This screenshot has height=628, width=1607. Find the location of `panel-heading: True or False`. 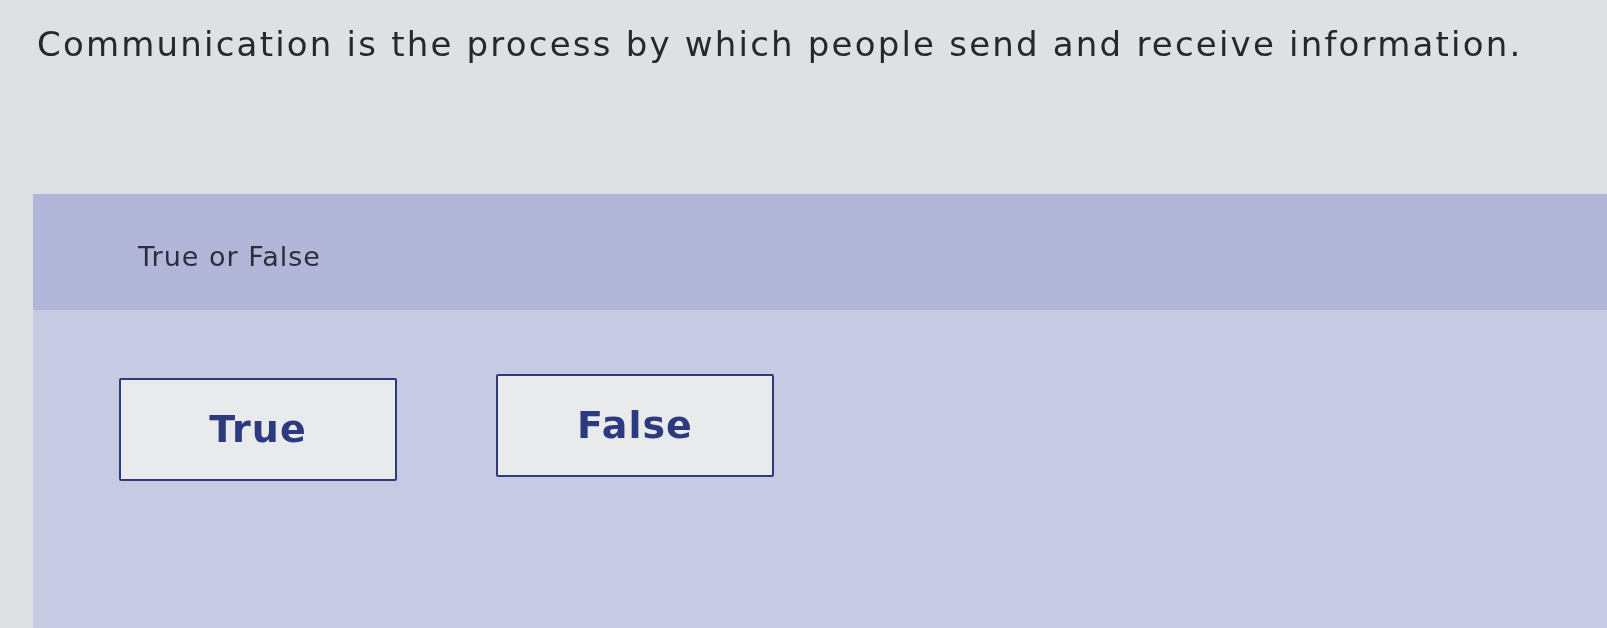

panel-heading: True or False is located at coordinates (229, 256).